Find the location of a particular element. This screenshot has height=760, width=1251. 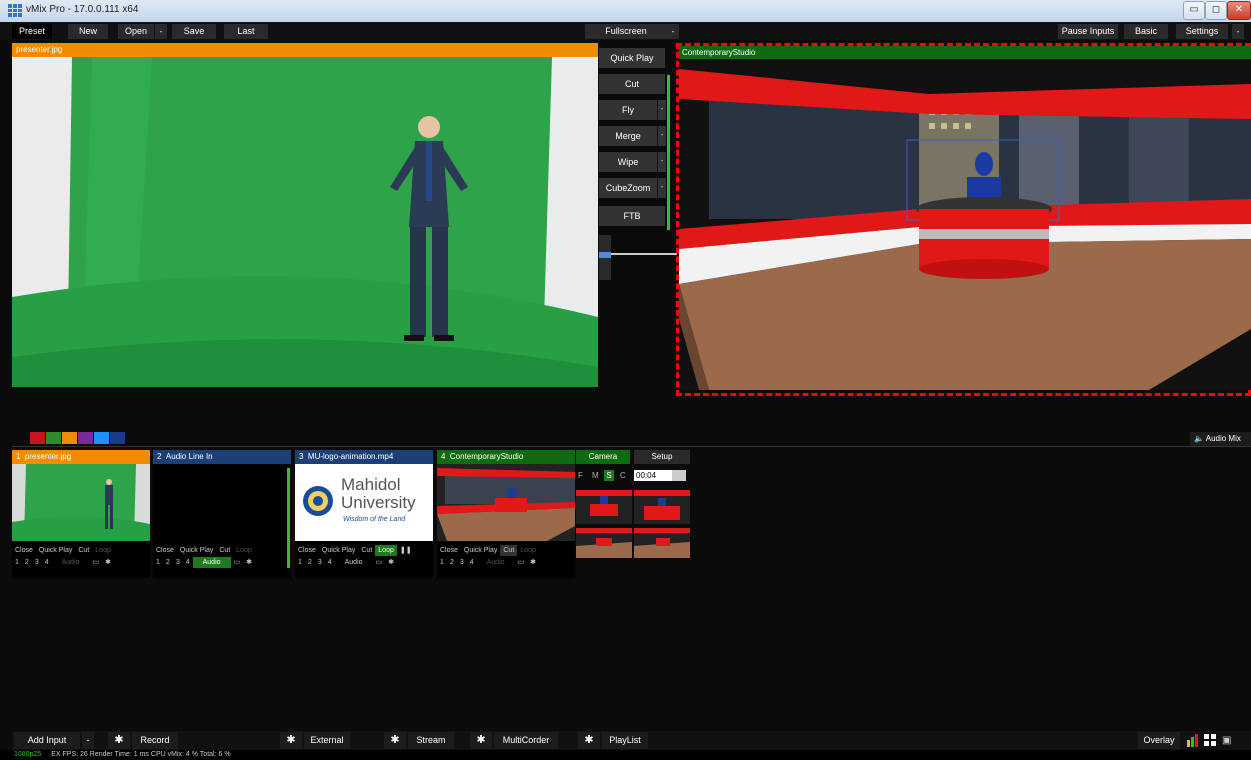

merge-options-arrow: - is located at coordinates (661, 136).